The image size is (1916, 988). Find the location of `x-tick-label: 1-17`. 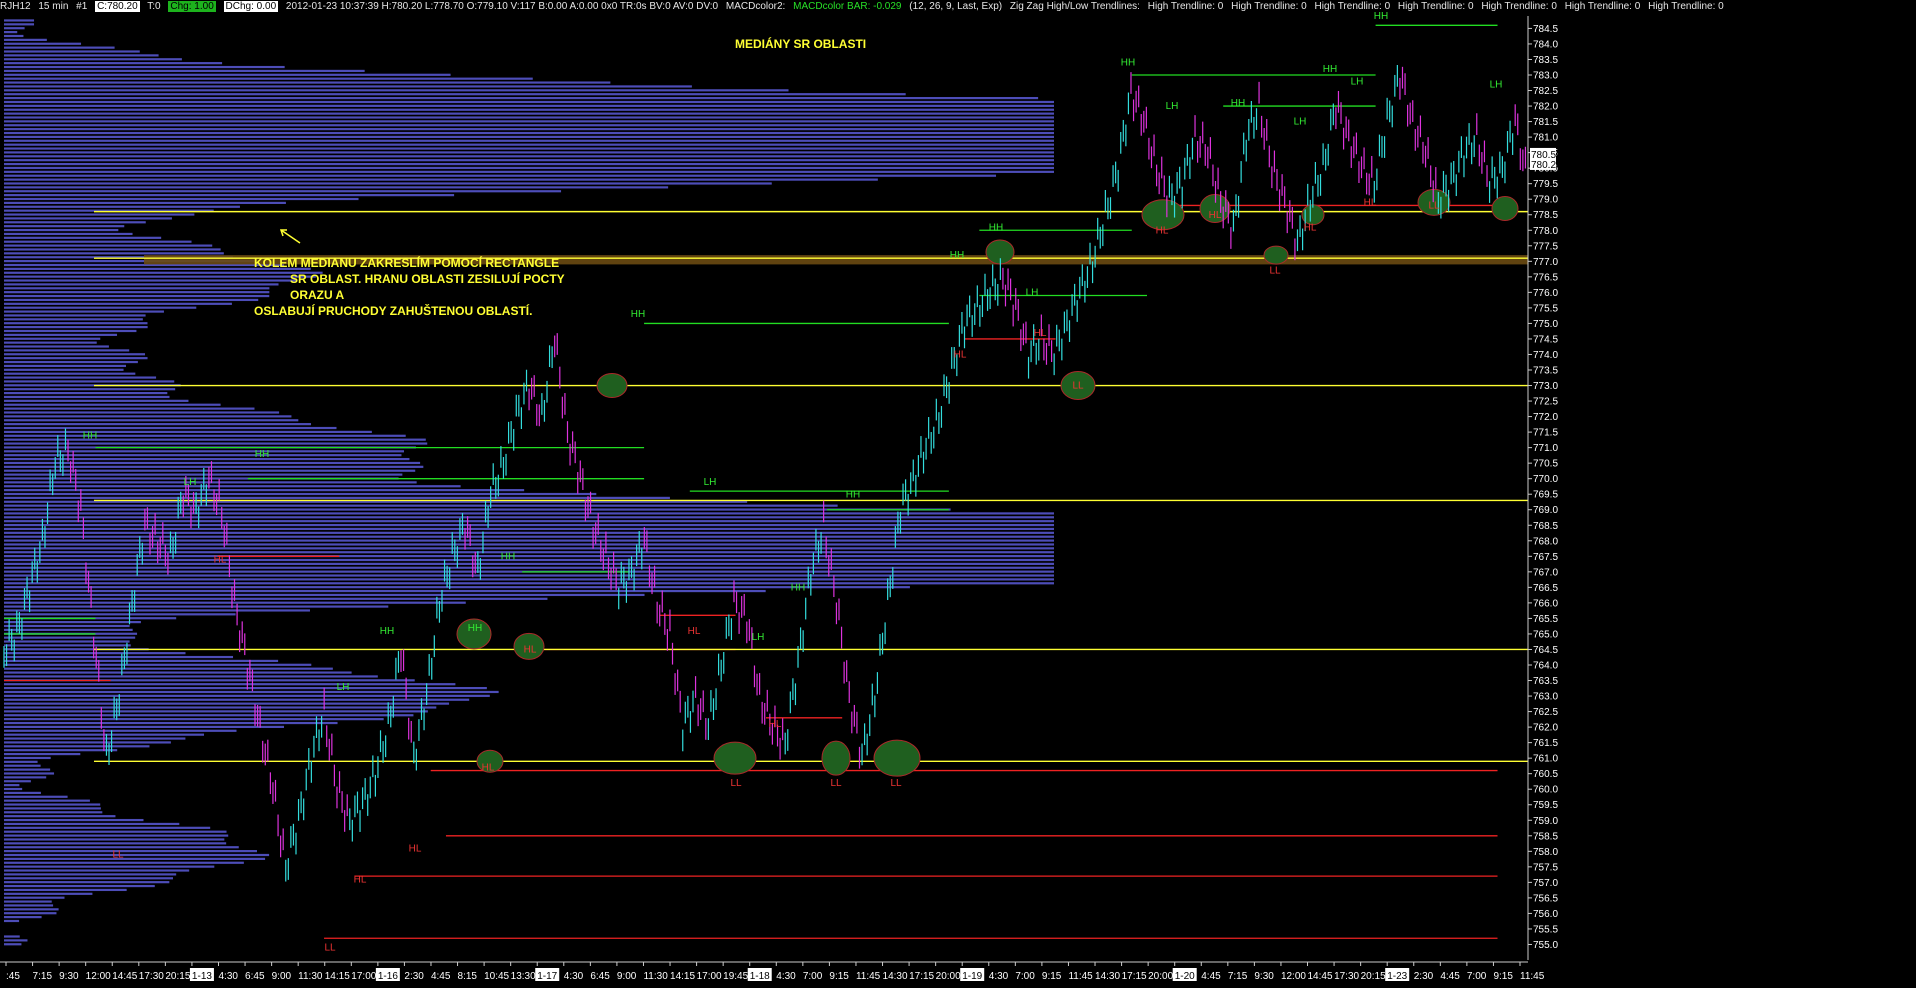

x-tick-label: 1-17 is located at coordinates (547, 976).